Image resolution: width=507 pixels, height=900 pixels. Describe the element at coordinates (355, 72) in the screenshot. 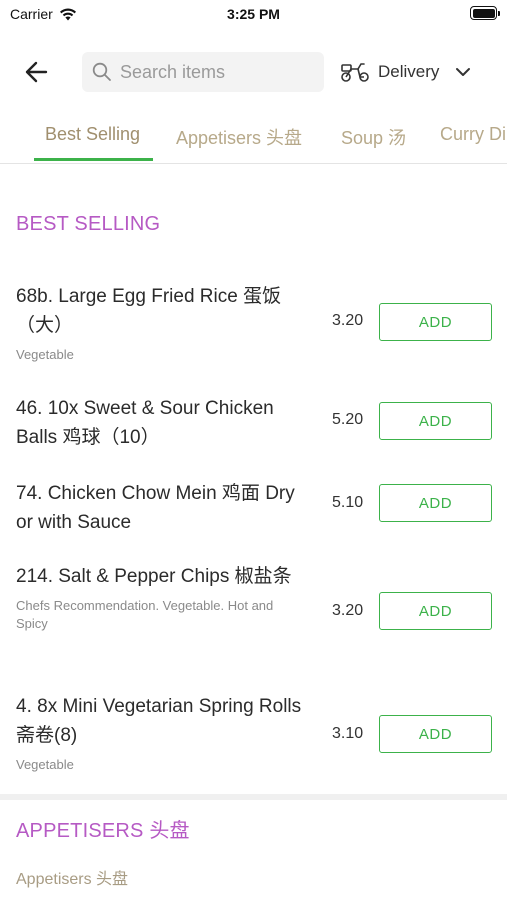

I see `scooter-icon` at that location.